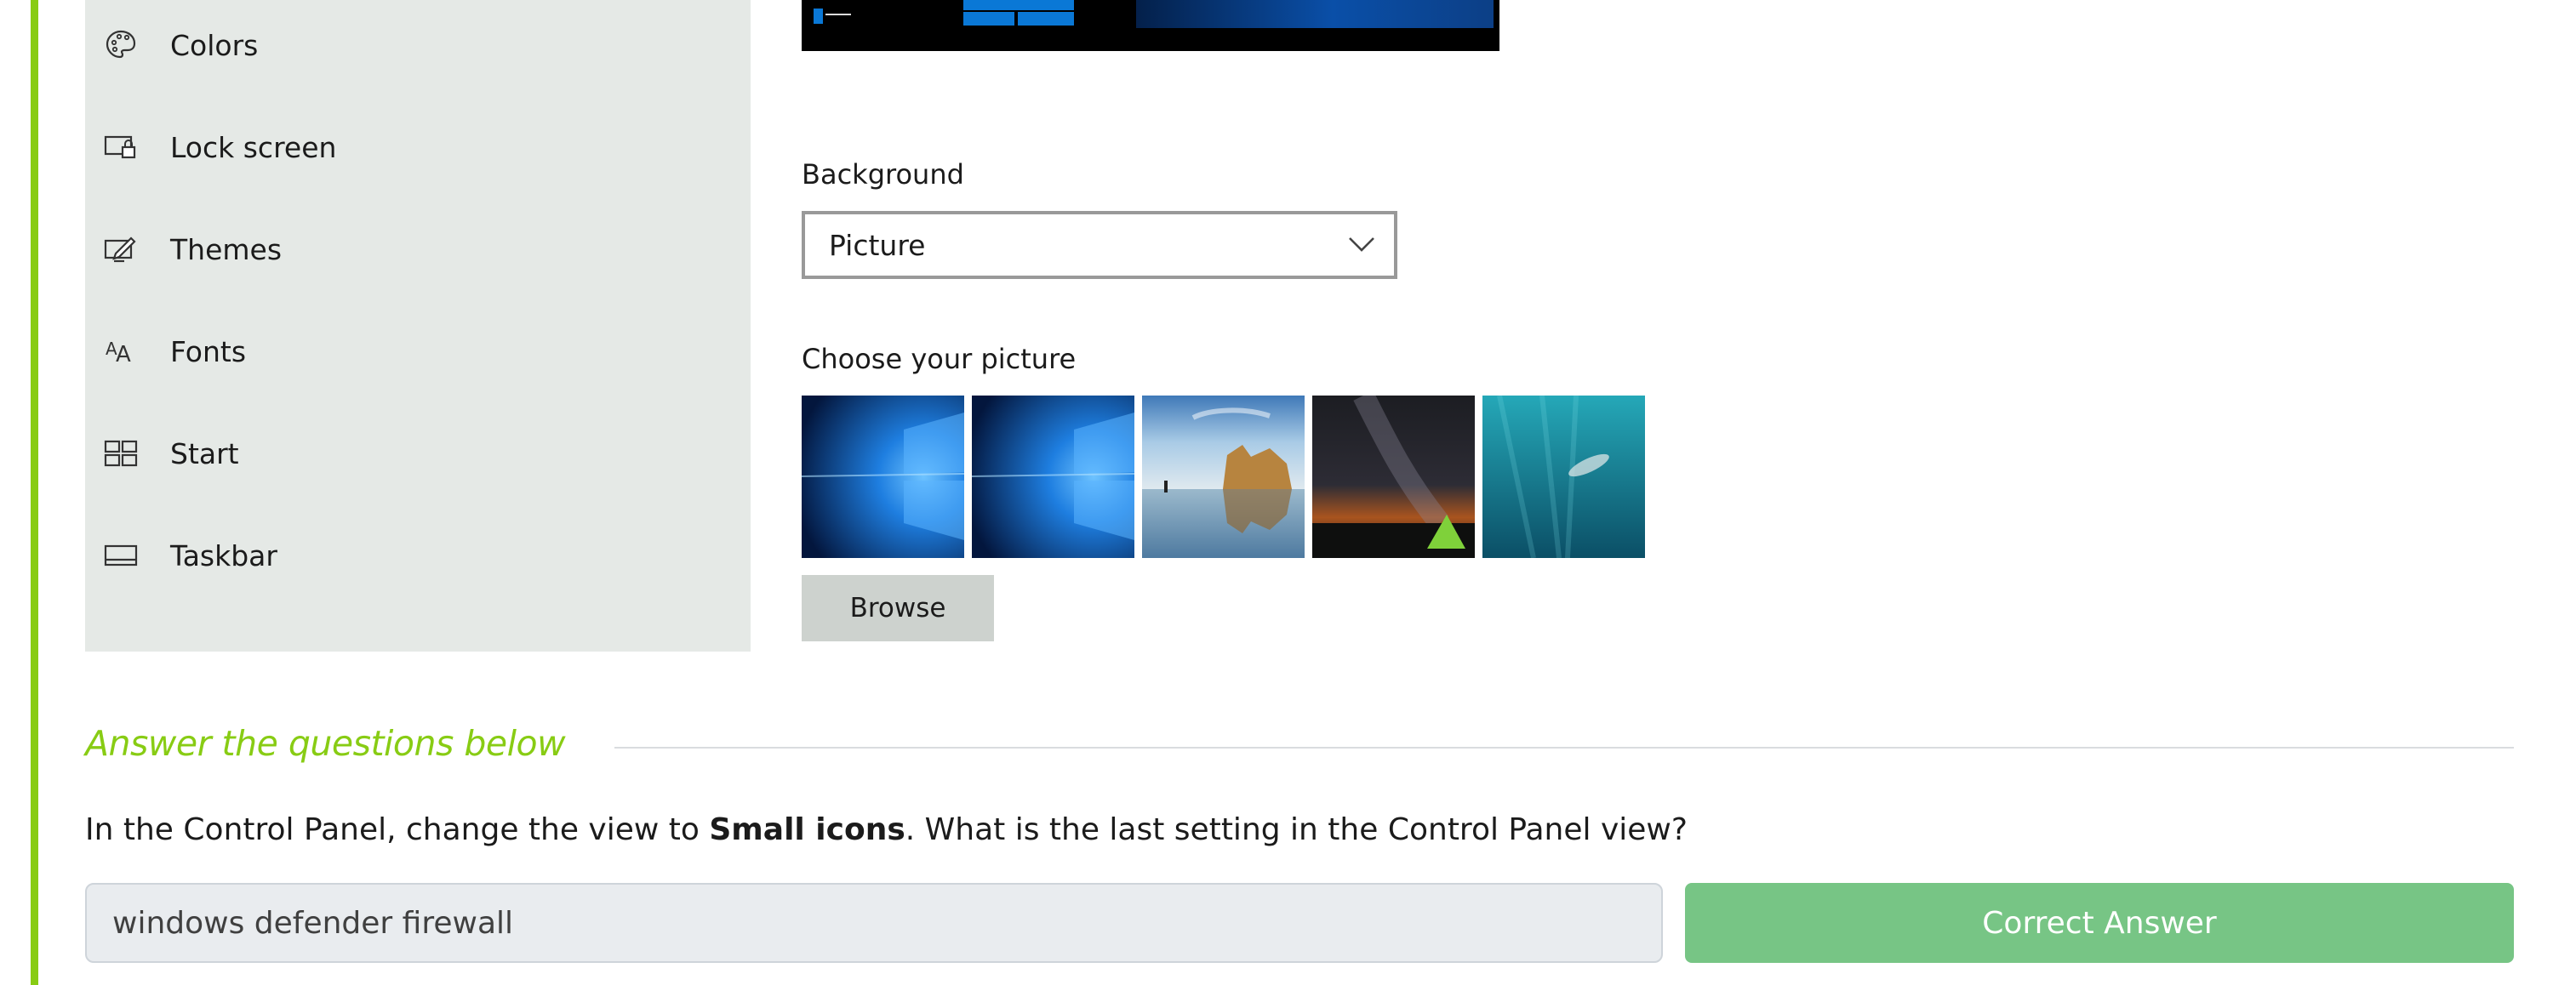  Describe the element at coordinates (121, 147) in the screenshot. I see `lock-screen-icon` at that location.